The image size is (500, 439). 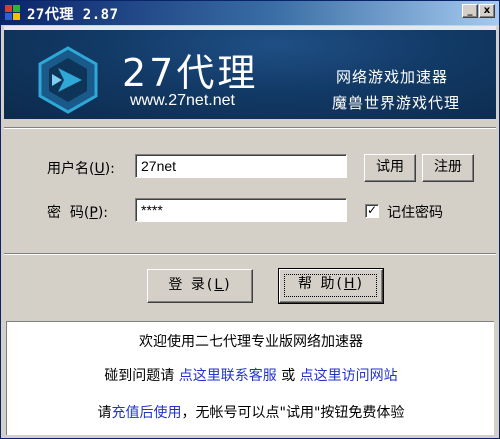 I want to click on recharge-line: 请充值后使用，无帐号可以点"试用"按钮免费体验, so click(x=251, y=413).